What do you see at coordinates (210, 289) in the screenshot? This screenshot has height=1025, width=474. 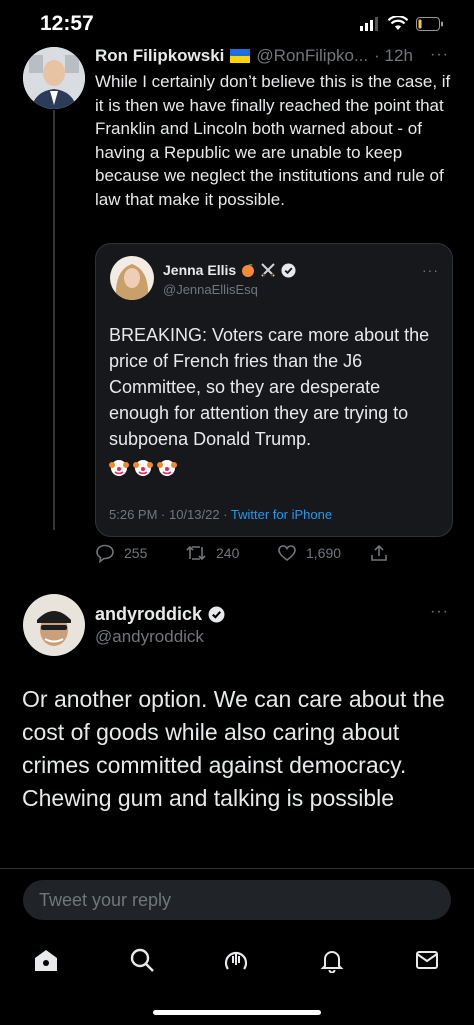 I see `quoted-author-handle: @JennaEllisEsq` at bounding box center [210, 289].